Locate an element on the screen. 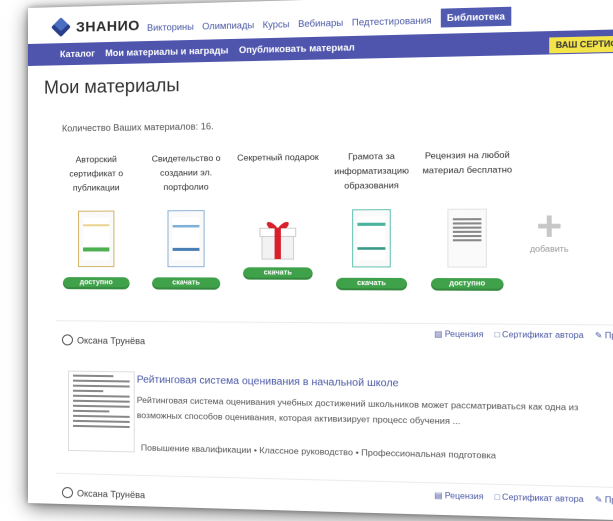 The width and height of the screenshot is (613, 521). award-title: Рецензия на любой материал бесплатно is located at coordinates (467, 162).